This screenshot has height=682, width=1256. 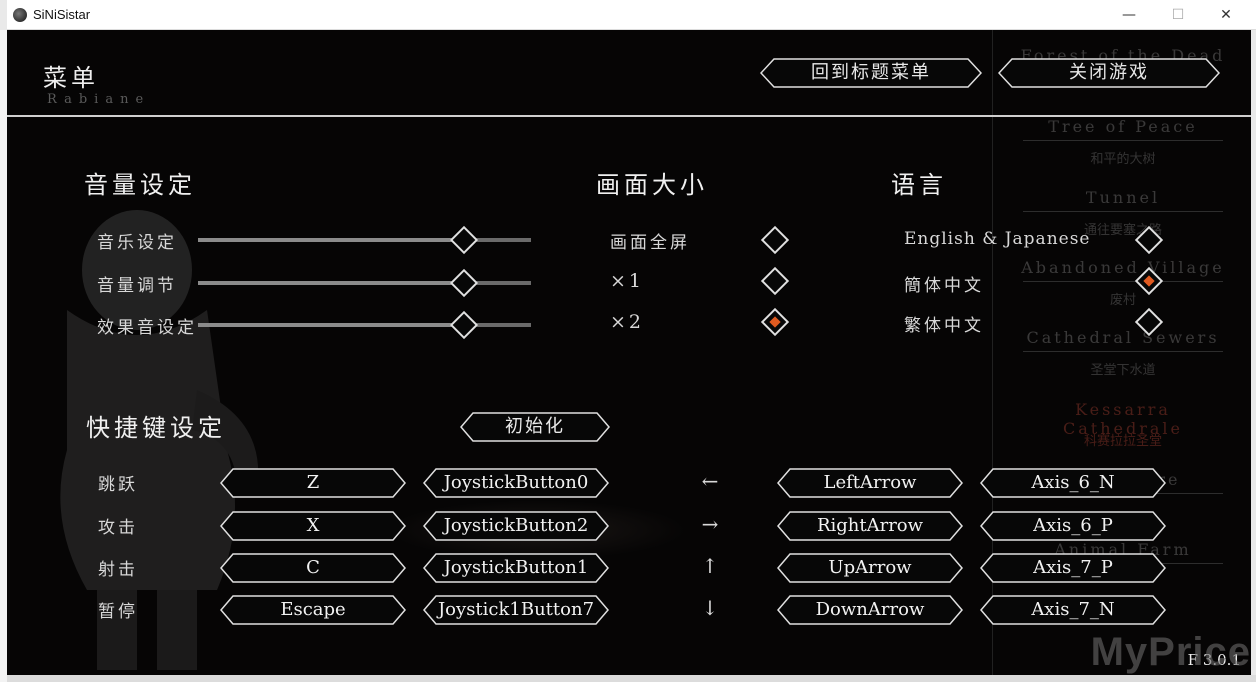 I want to click on music-volume-label: 音乐设定, so click(x=137, y=243).